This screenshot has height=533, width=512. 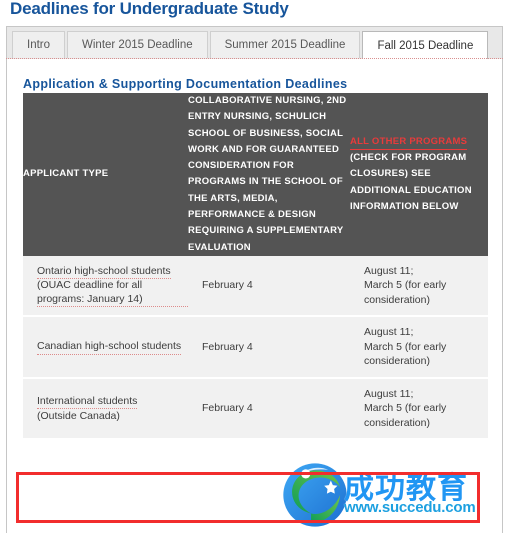 What do you see at coordinates (149, 9) in the screenshot?
I see `page-title: Deadlines for Undergraduate Study` at bounding box center [149, 9].